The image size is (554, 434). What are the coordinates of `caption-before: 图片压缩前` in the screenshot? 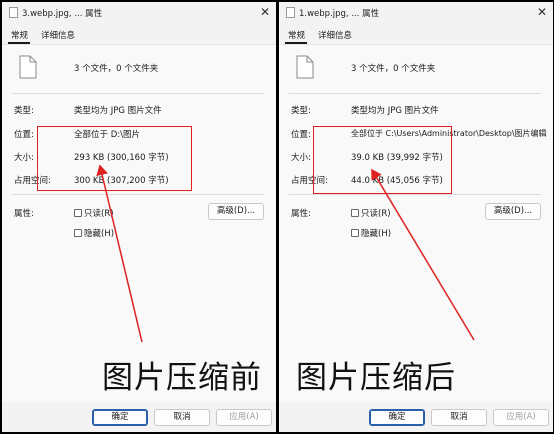 It's located at (182, 378).